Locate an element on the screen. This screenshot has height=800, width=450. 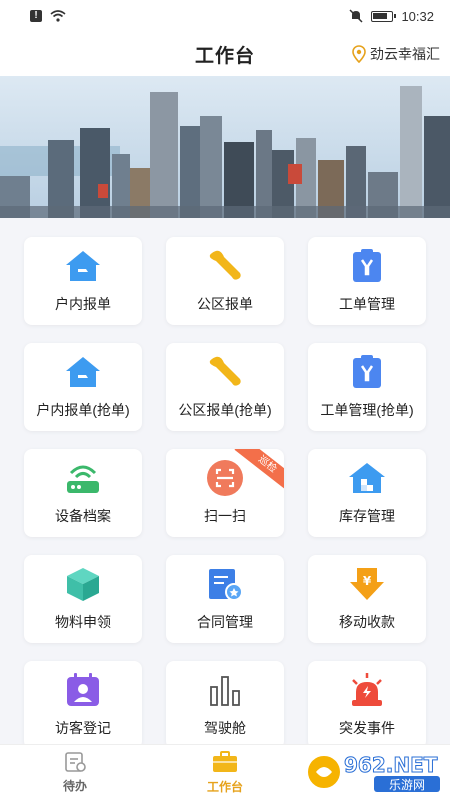
tile-label: 移动收款 is located at coordinates (367, 622).